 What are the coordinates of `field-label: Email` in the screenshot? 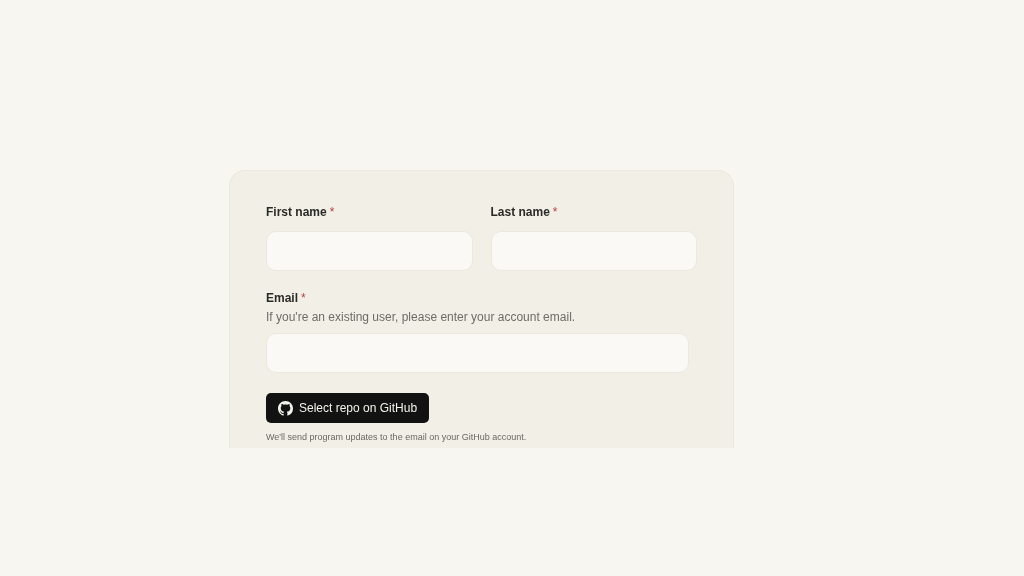 It's located at (282, 299).